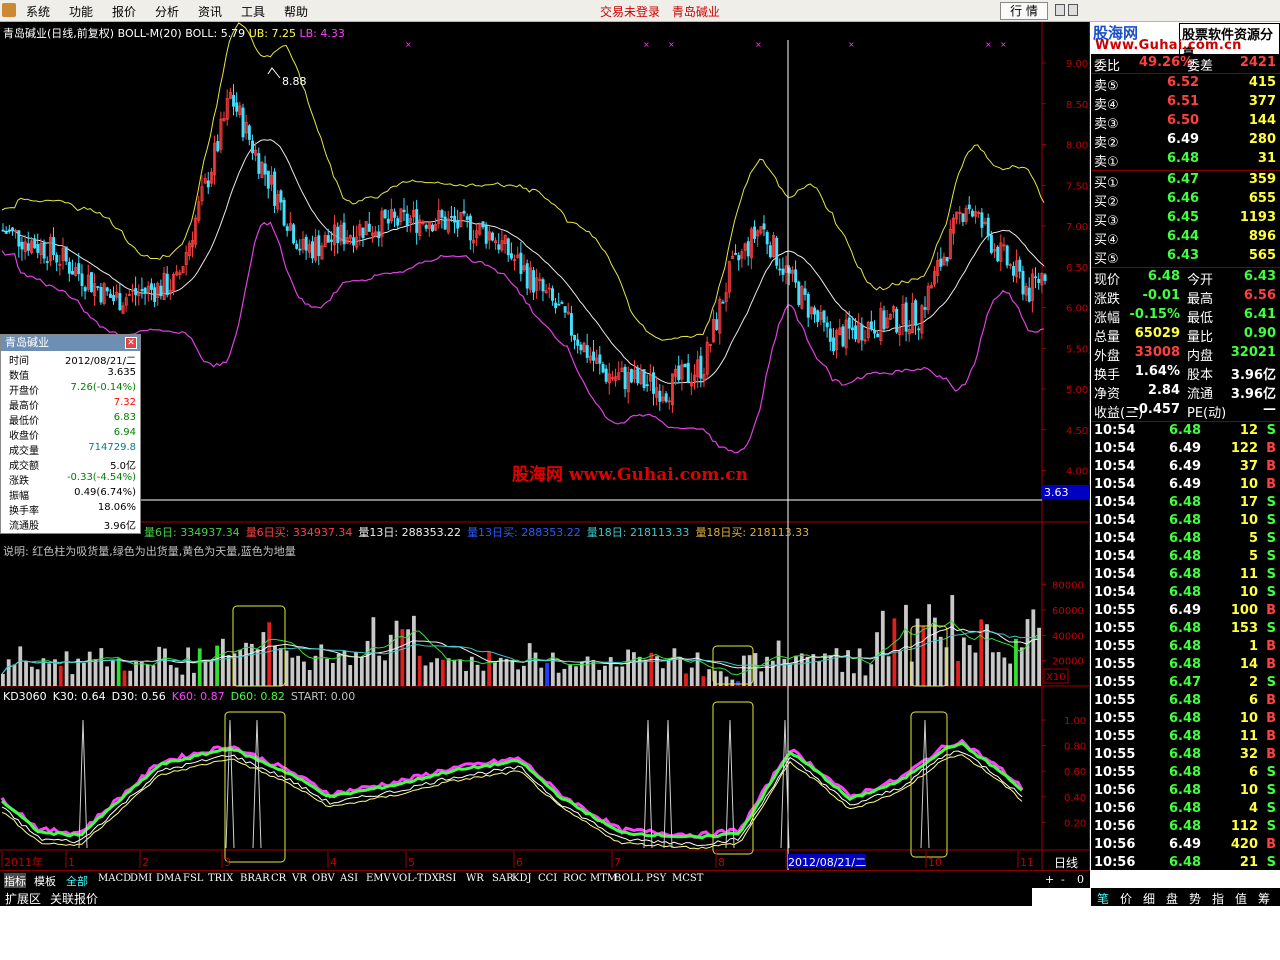 This screenshot has width=1280, height=960. What do you see at coordinates (1244, 448) in the screenshot?
I see `tick-volume: 122` at bounding box center [1244, 448].